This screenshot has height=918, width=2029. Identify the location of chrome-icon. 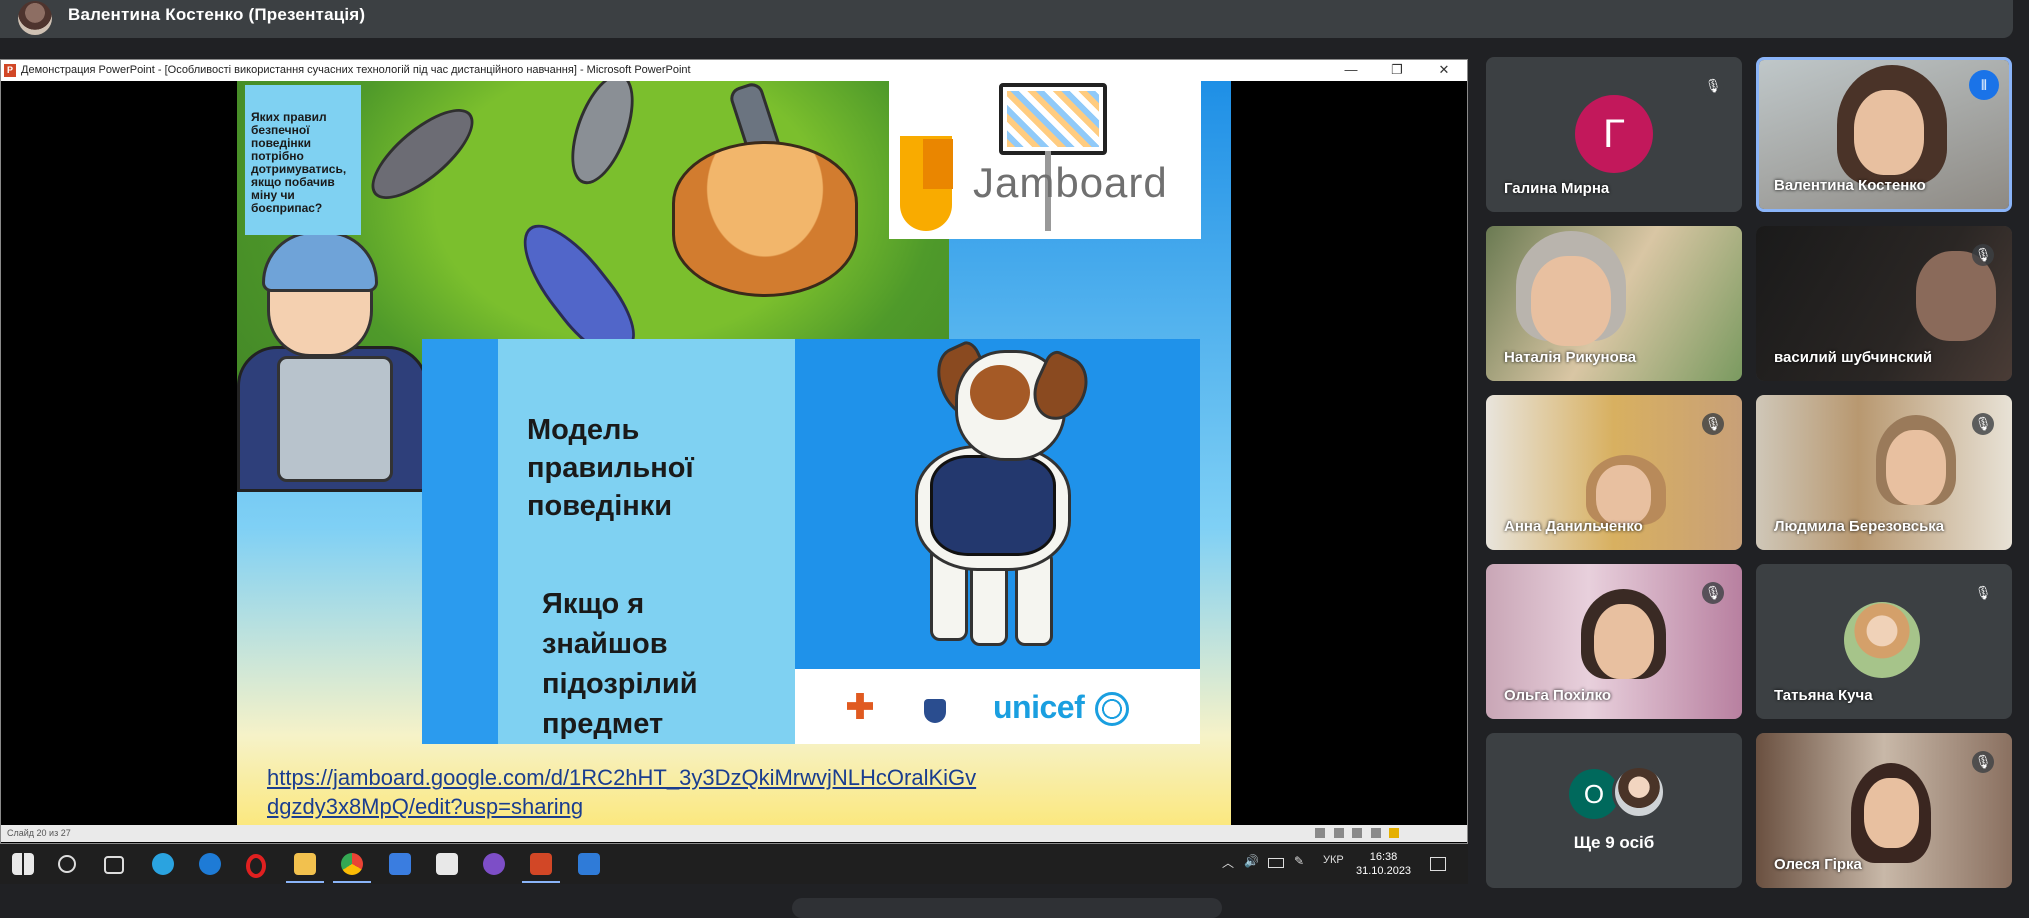
(352, 864).